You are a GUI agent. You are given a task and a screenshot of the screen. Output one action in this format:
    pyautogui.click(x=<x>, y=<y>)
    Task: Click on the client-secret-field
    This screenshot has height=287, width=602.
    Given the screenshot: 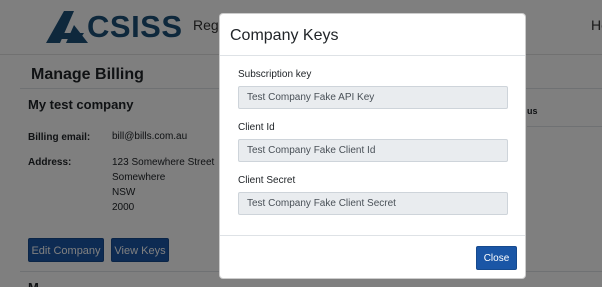 What is the action you would take?
    pyautogui.click(x=373, y=203)
    